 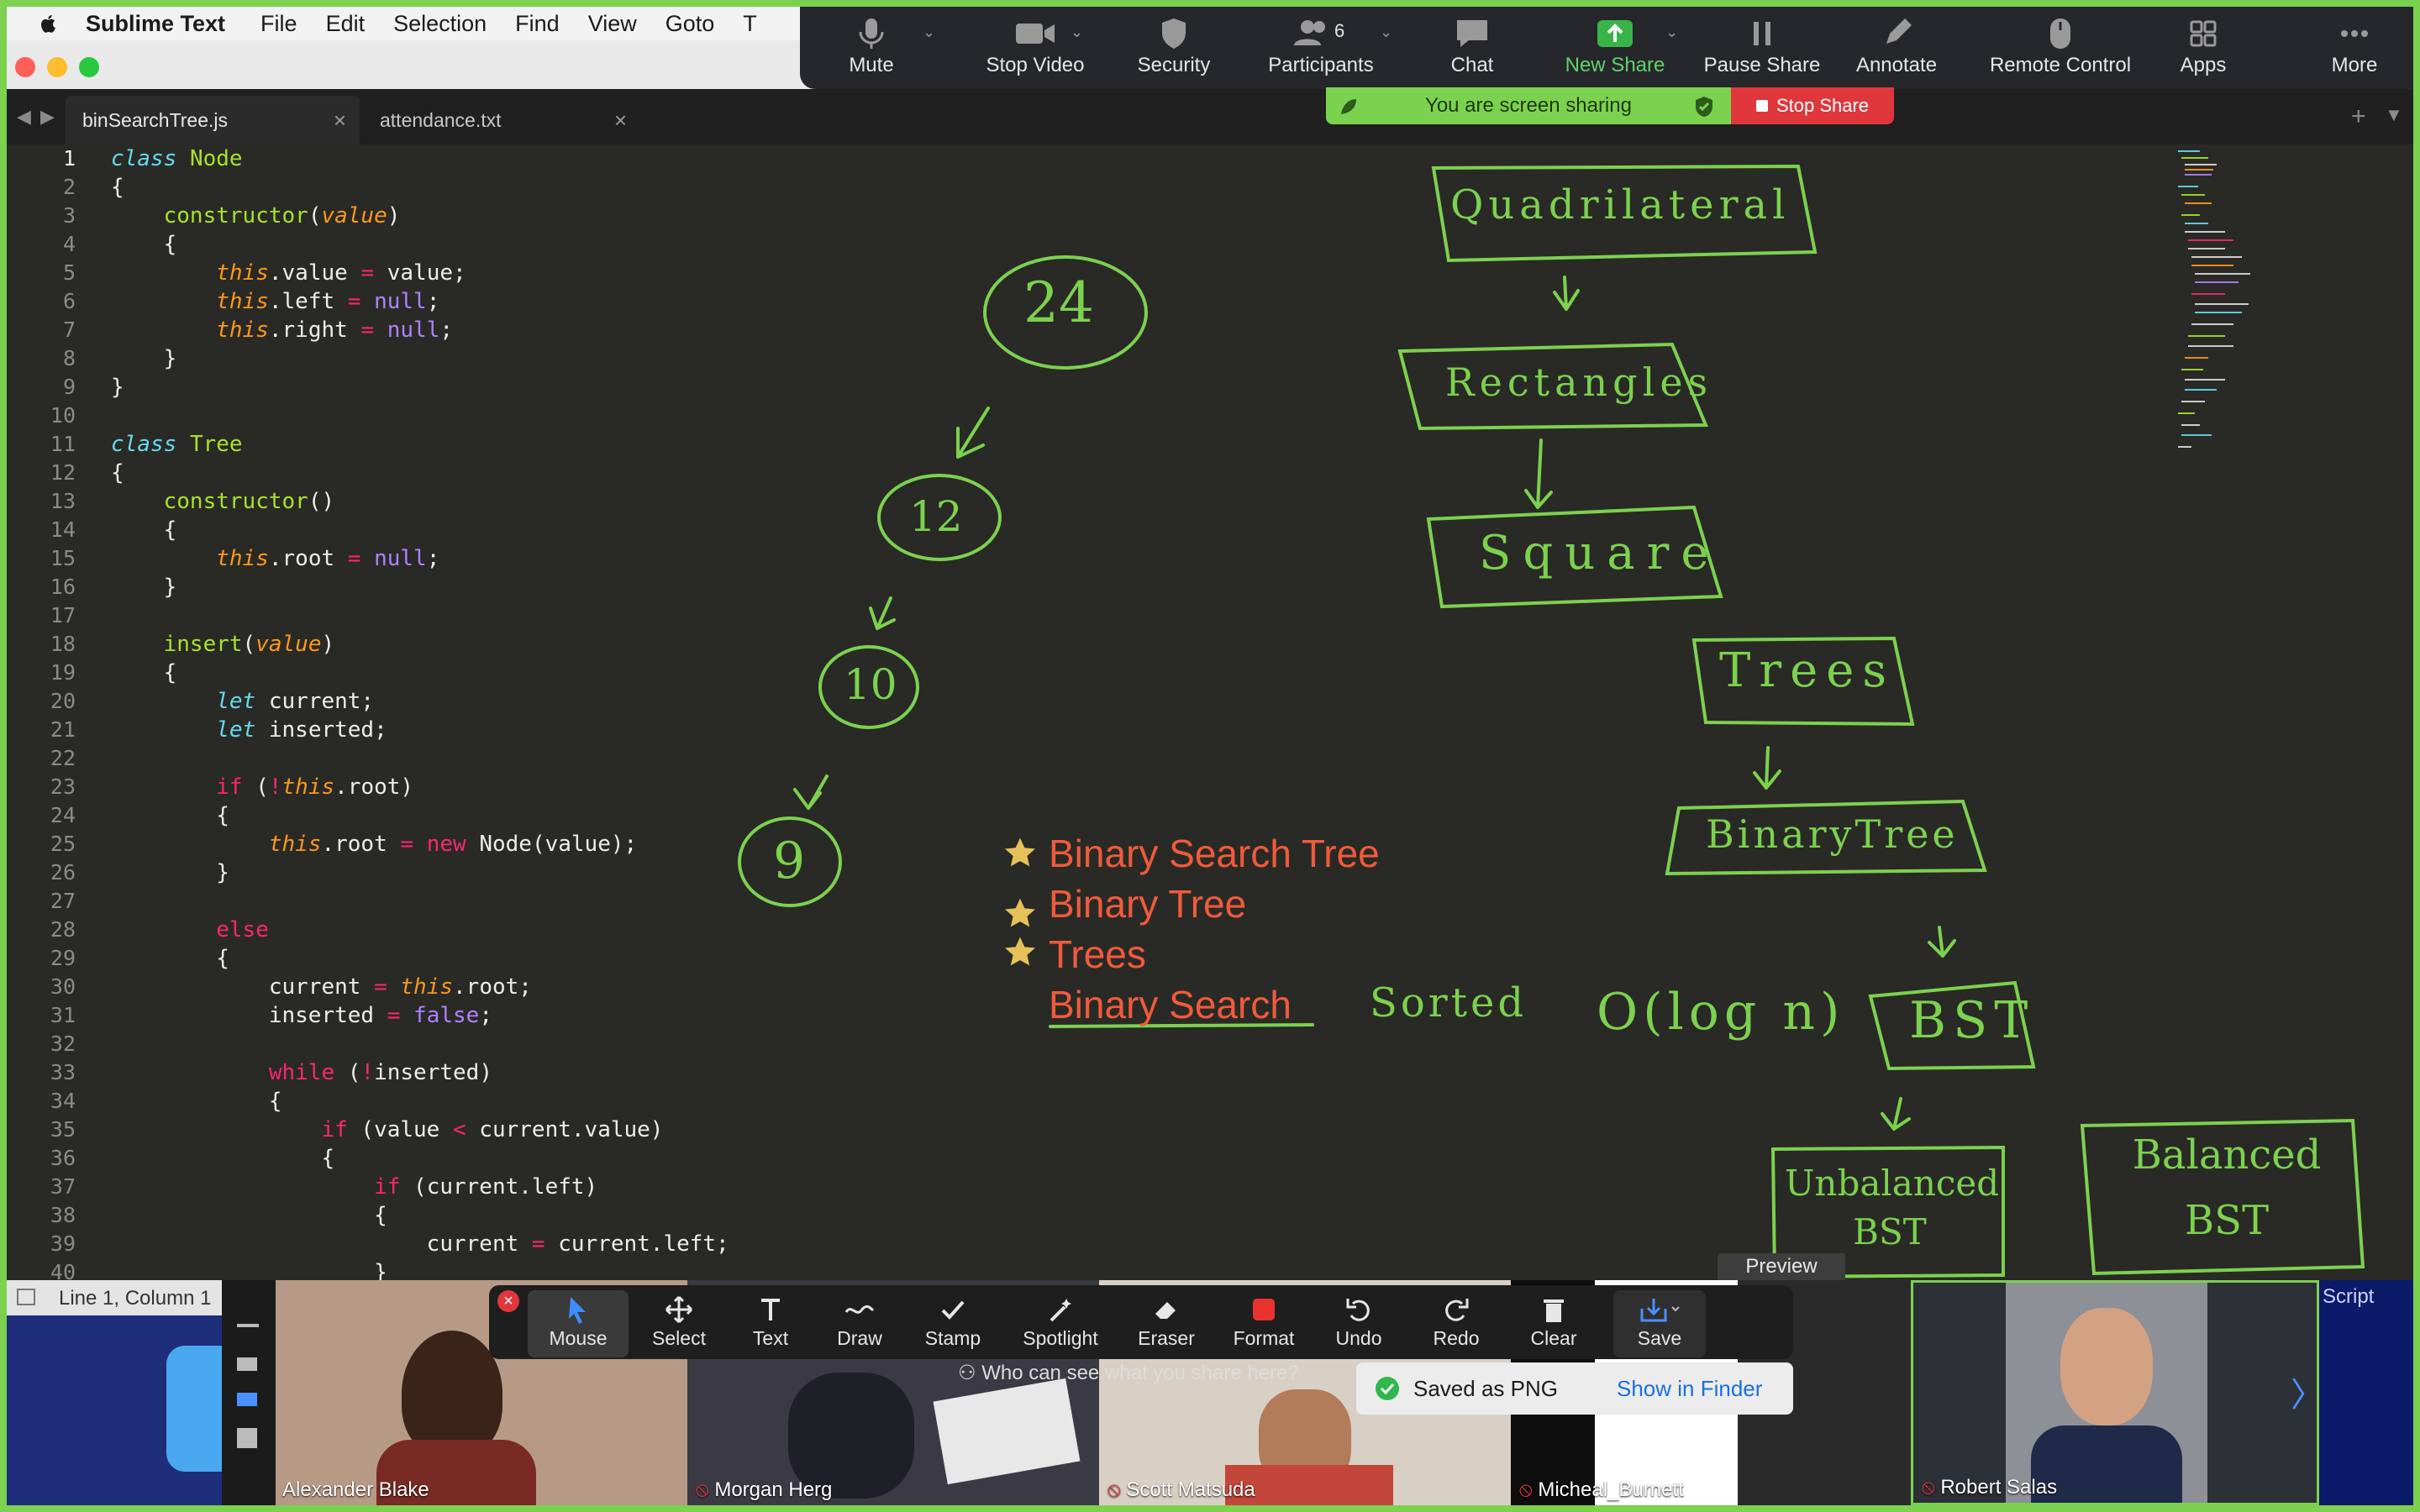 I want to click on draw-tool-button: Draw, so click(x=859, y=1323).